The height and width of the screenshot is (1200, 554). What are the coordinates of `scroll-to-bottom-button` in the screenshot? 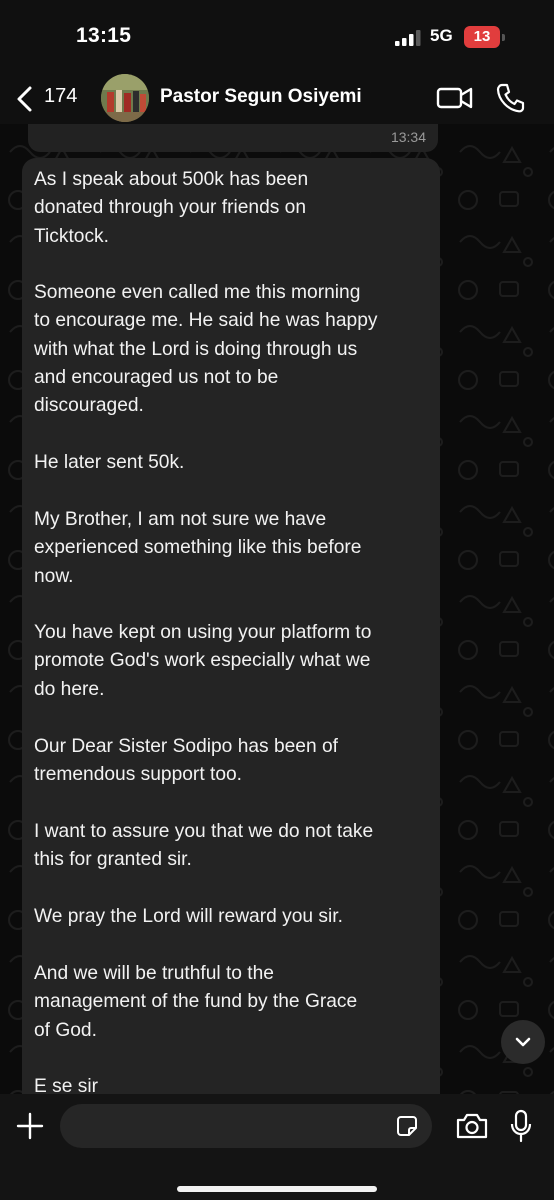 It's located at (523, 1042).